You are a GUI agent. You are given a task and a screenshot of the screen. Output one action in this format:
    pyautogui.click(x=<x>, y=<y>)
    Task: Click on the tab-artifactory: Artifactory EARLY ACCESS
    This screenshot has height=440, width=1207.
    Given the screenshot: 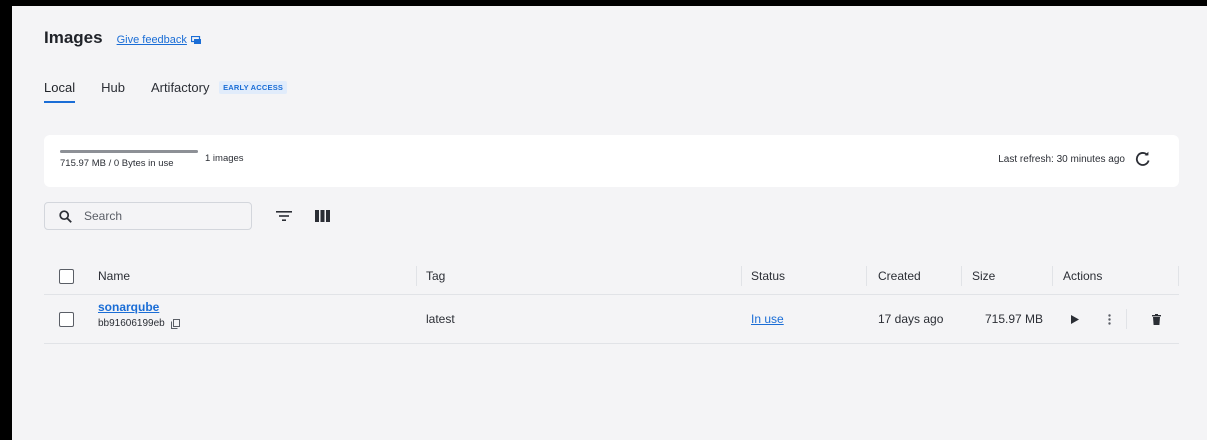 What is the action you would take?
    pyautogui.click(x=225, y=91)
    